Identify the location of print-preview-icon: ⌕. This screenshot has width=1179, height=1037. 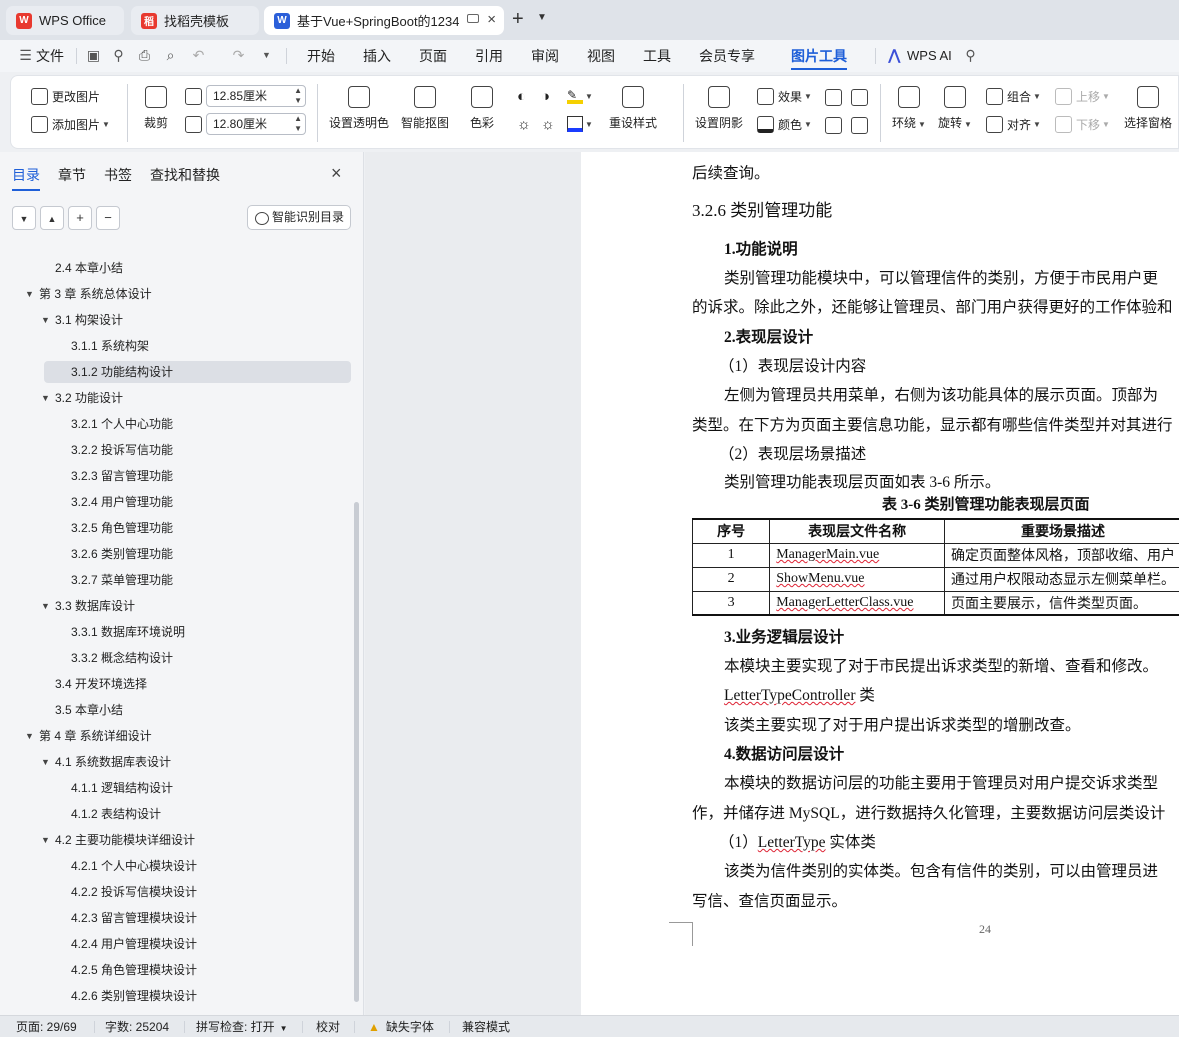
(170, 55).